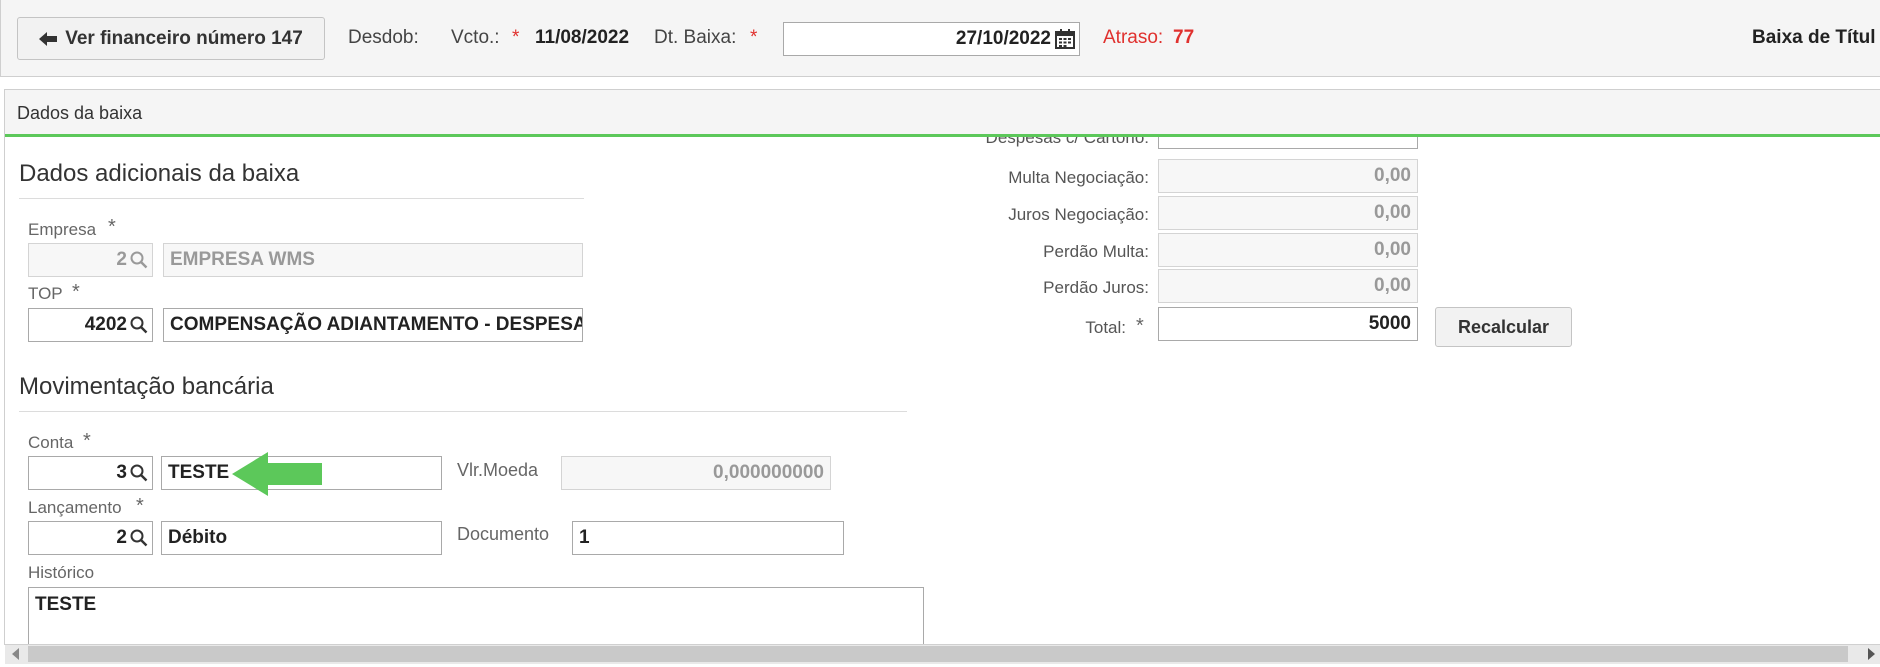  Describe the element at coordinates (1389, 323) in the screenshot. I see `total-value: 5000` at that location.